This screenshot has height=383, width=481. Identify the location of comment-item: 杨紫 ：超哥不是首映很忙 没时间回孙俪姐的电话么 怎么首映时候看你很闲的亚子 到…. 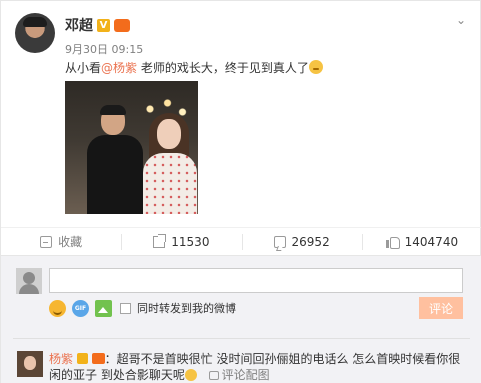
(241, 361).